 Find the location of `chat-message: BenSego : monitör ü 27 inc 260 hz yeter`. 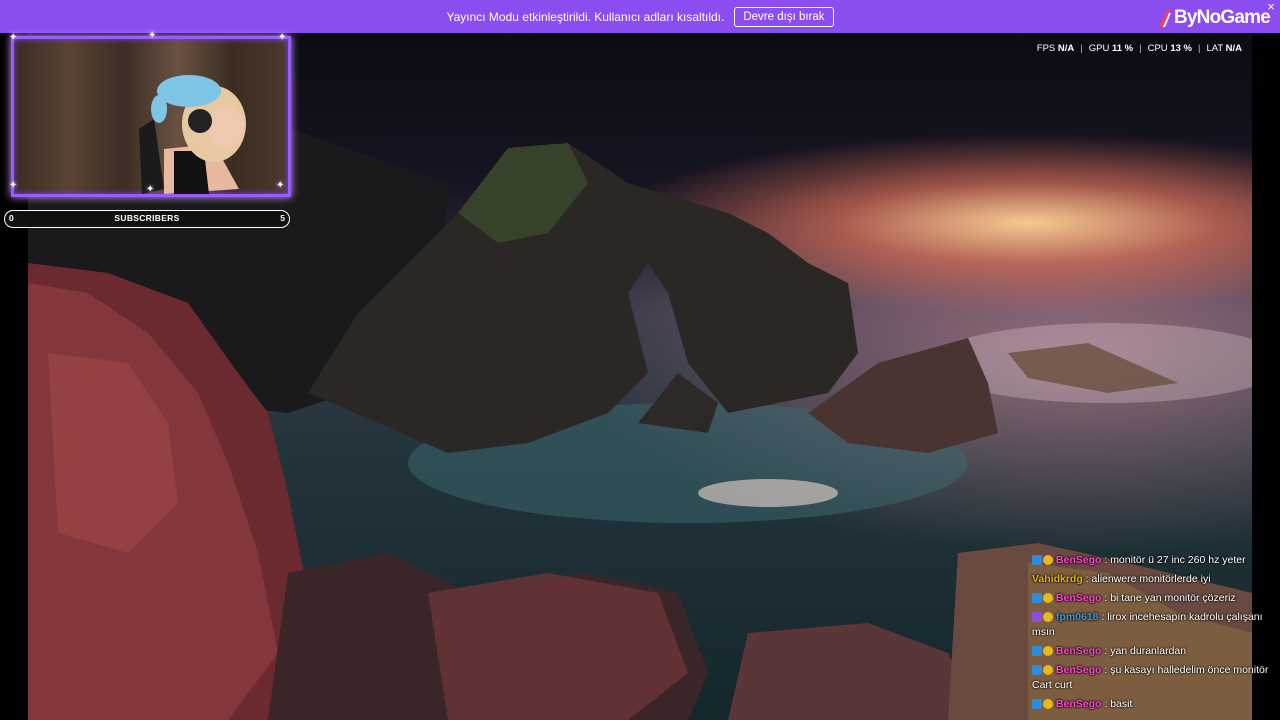

chat-message: BenSego : monitör ü 27 inc 260 hz yeter is located at coordinates (1152, 560).